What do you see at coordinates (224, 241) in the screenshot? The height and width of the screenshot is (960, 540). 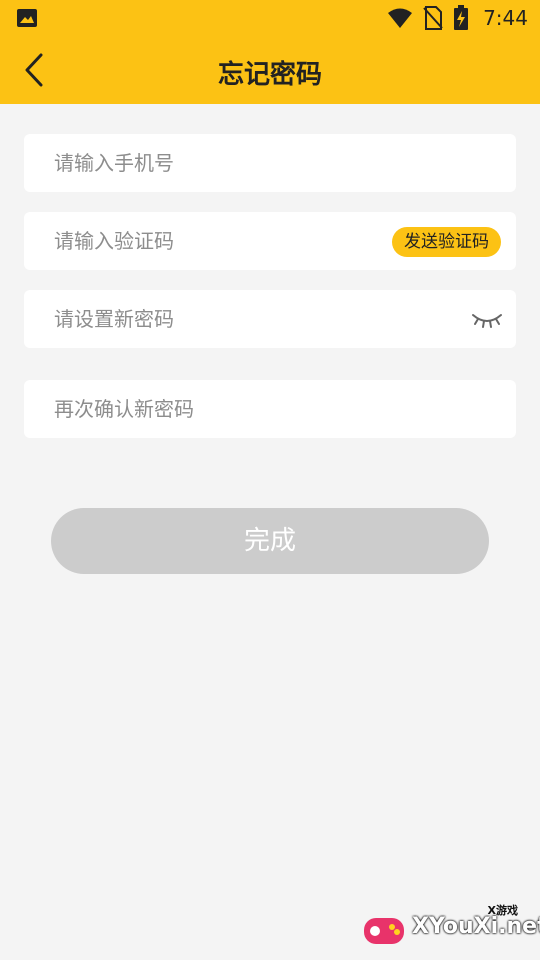 I see `verification-code-input` at bounding box center [224, 241].